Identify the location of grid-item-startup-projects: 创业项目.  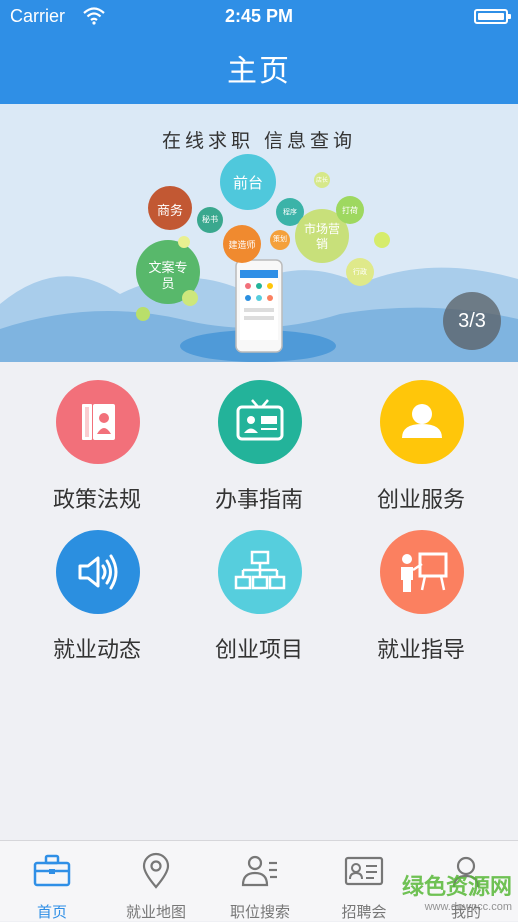
(259, 587).